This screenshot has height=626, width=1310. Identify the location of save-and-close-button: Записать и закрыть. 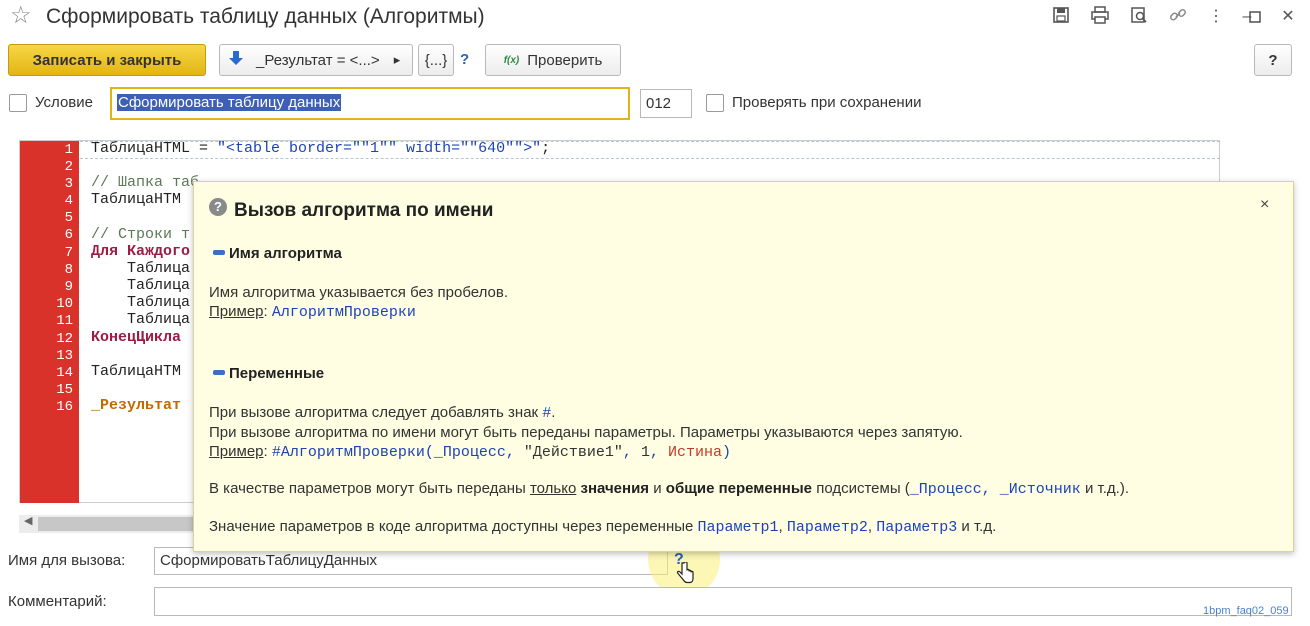
(107, 60).